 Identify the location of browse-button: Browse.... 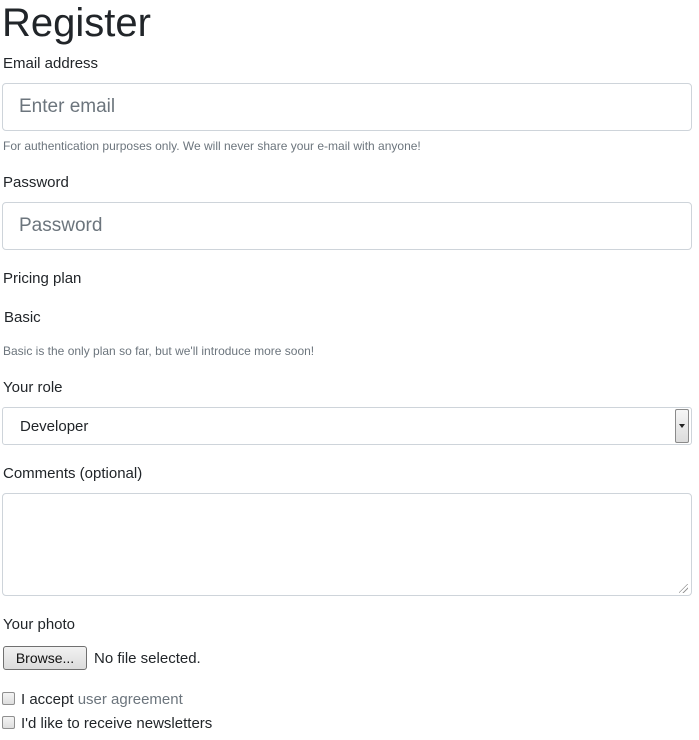
(45, 658).